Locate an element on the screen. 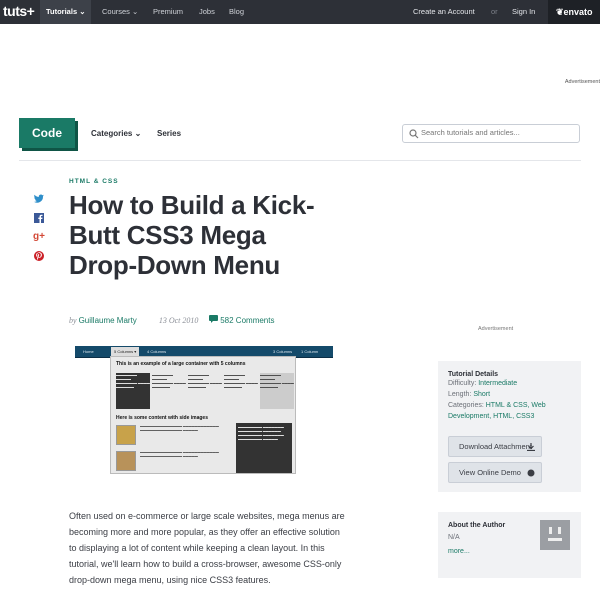  categories-dropdown: Categories ⌄ is located at coordinates (116, 133).